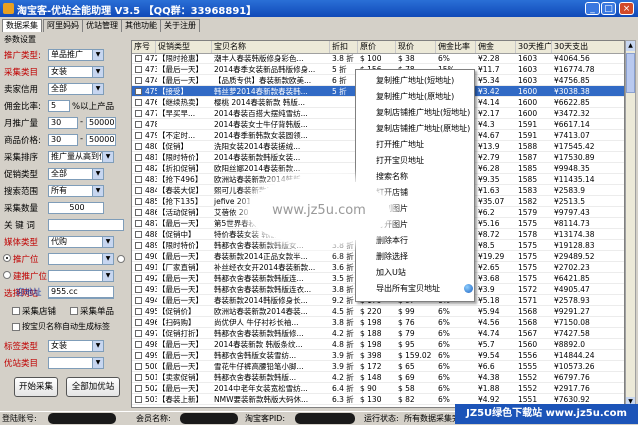 The height and width of the screenshot is (425, 638). What do you see at coordinates (74, 311) in the screenshot?
I see `collect-single-checkbox` at bounding box center [74, 311].